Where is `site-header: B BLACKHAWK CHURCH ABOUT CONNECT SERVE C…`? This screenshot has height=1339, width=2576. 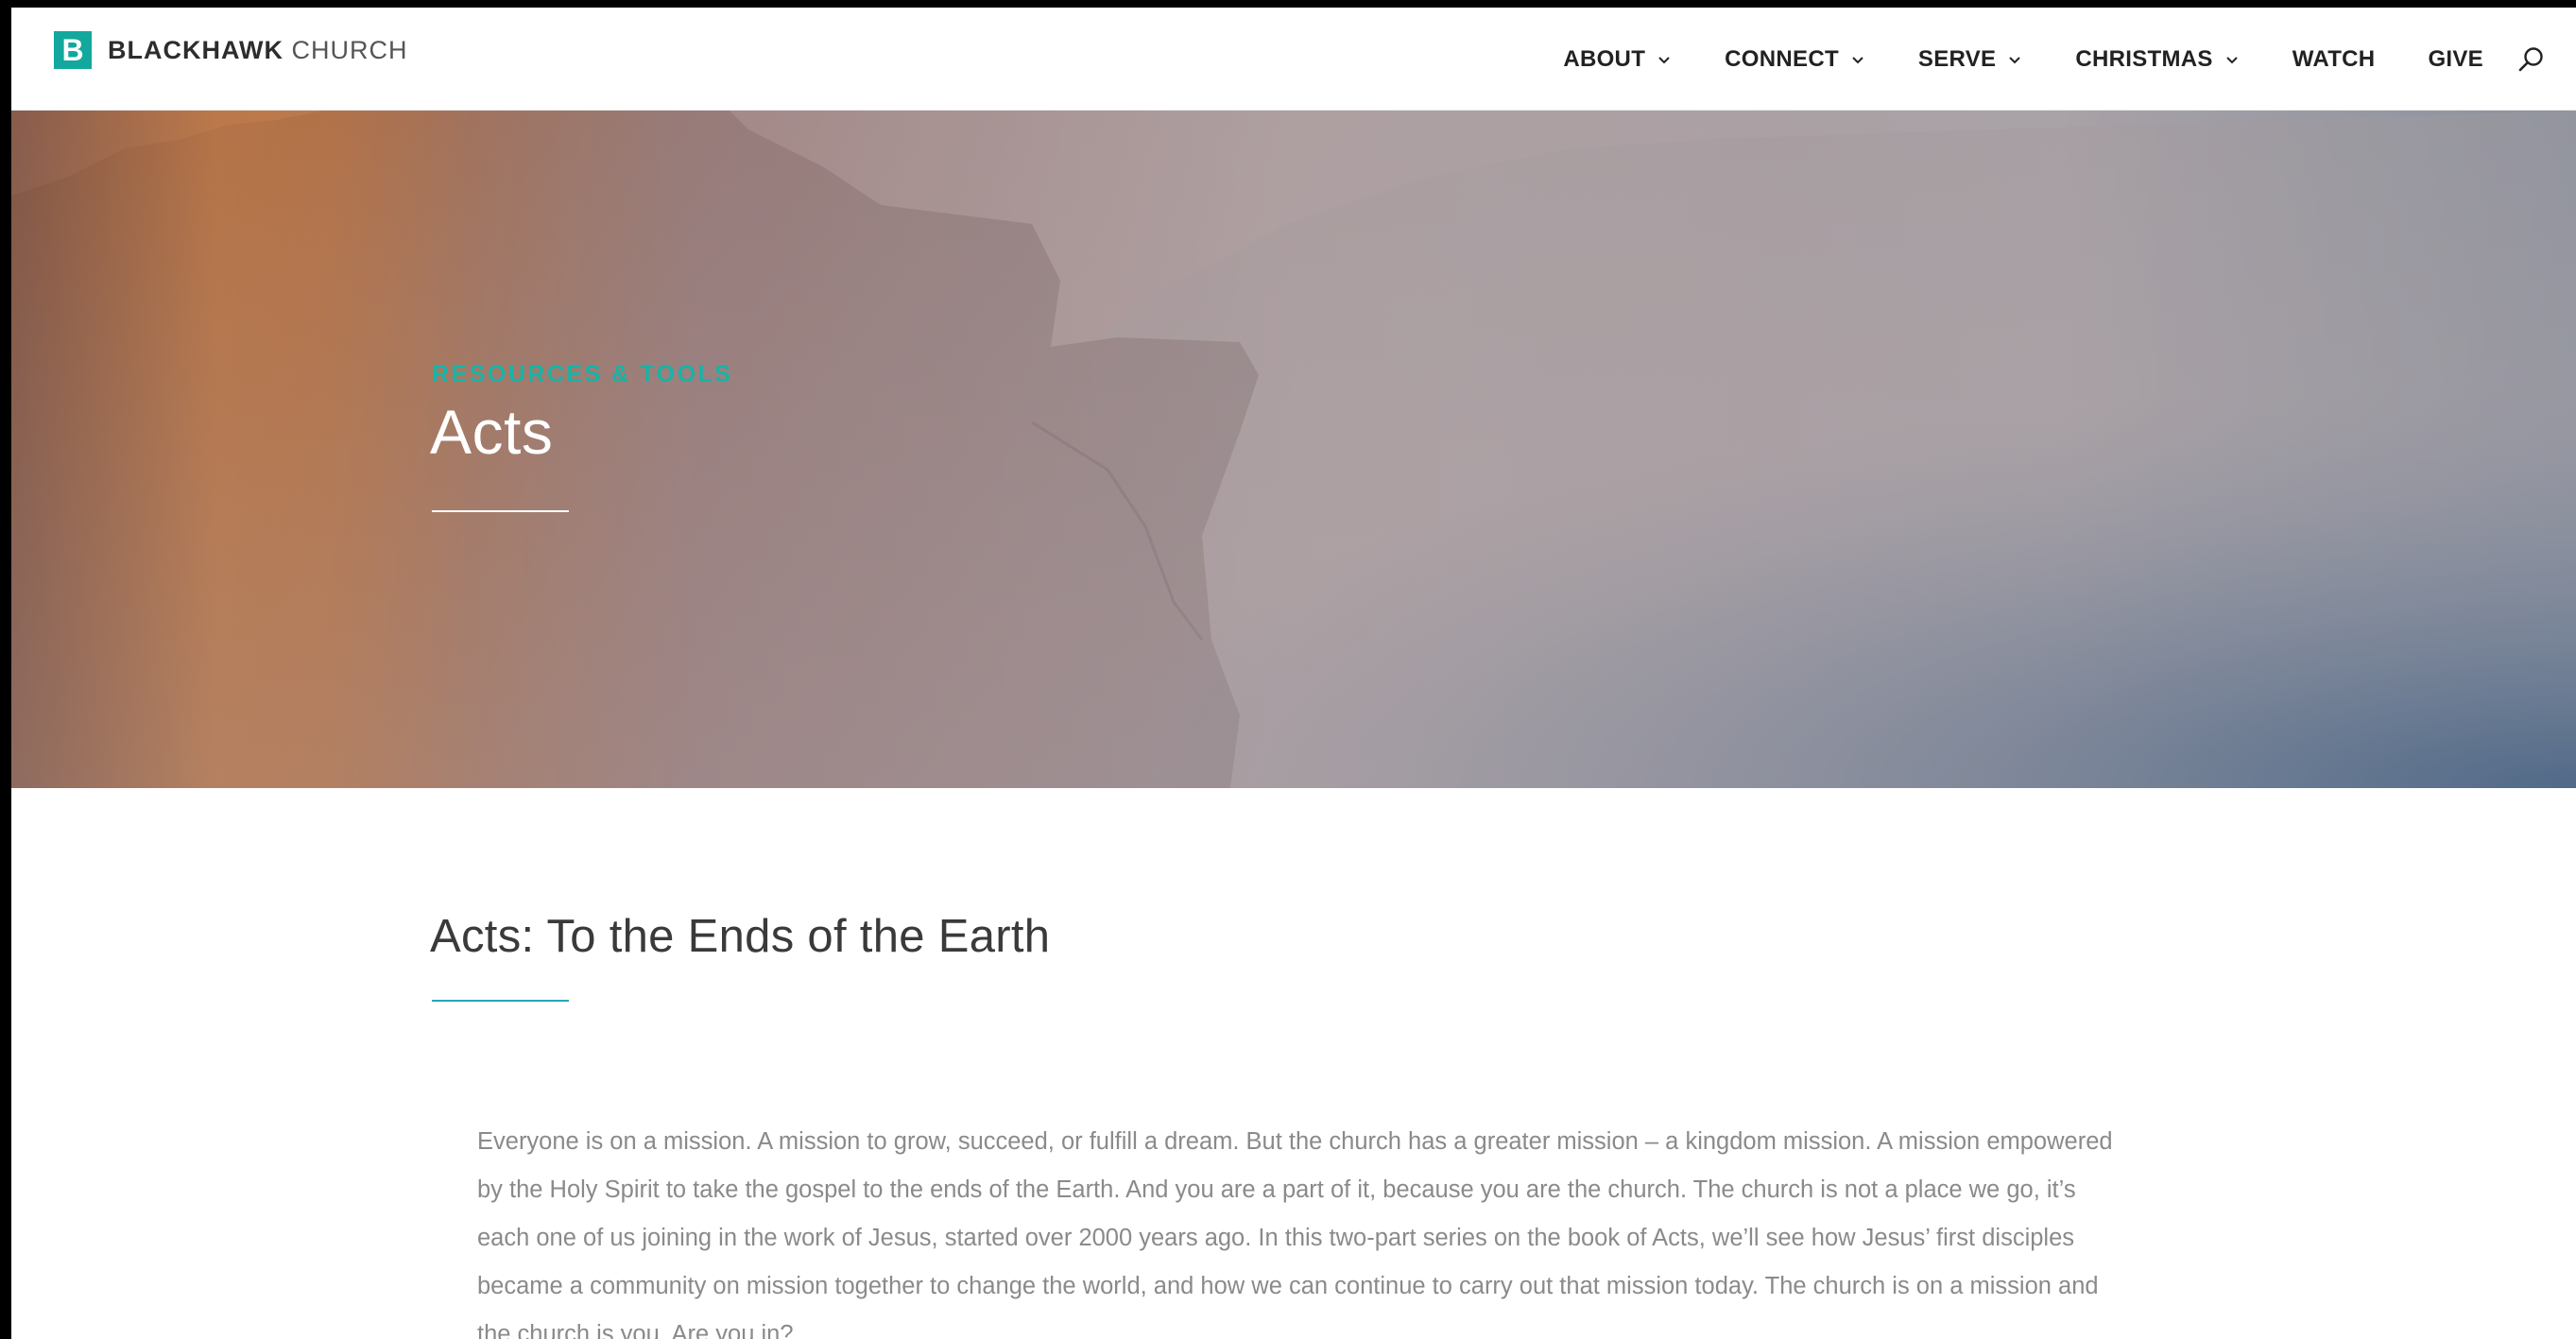 site-header: B BLACKHAWK CHURCH ABOUT CONNECT SERVE C… is located at coordinates (1293, 59).